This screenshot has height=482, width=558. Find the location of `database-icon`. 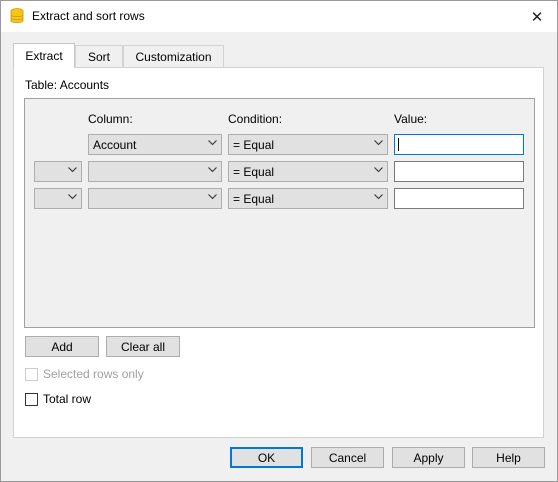

database-icon is located at coordinates (17, 15).